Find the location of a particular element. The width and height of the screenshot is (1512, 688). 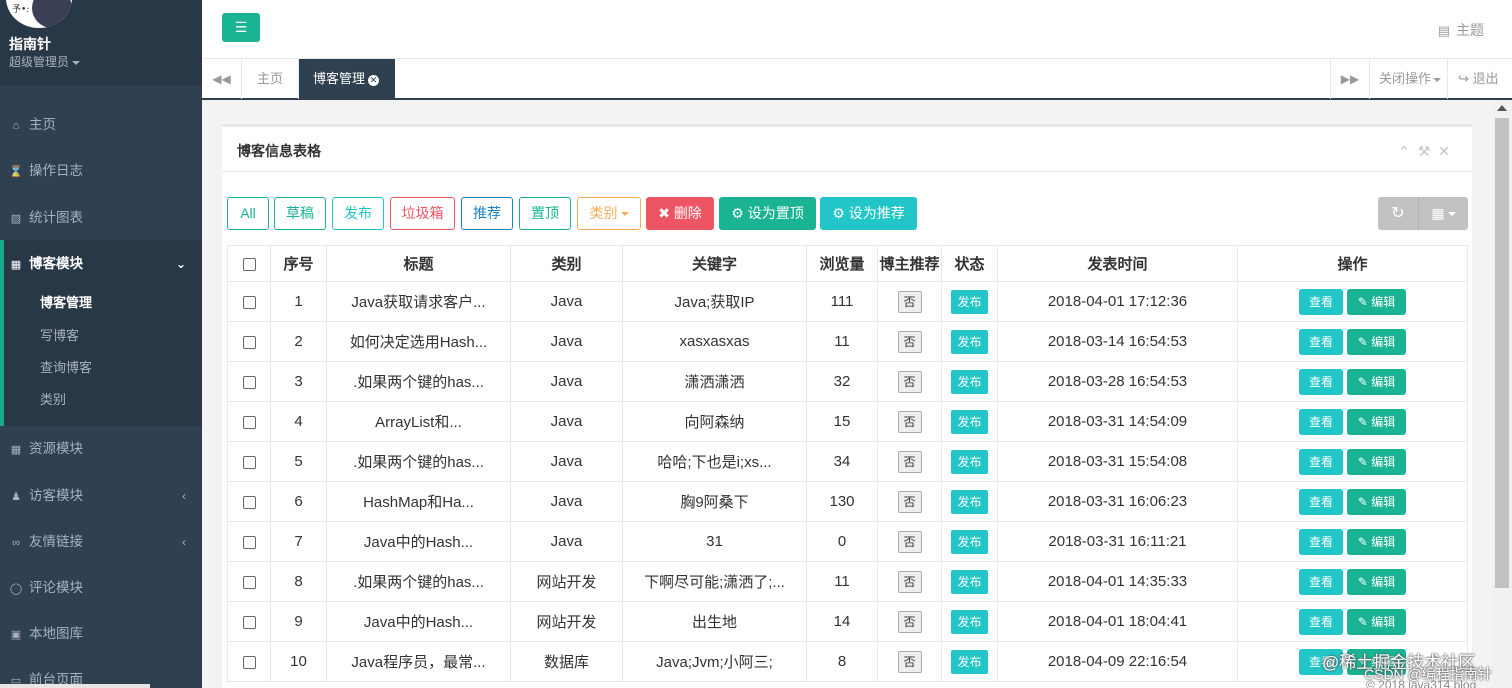

nav-item-charts: ▧ 统计图表 is located at coordinates (101, 218).